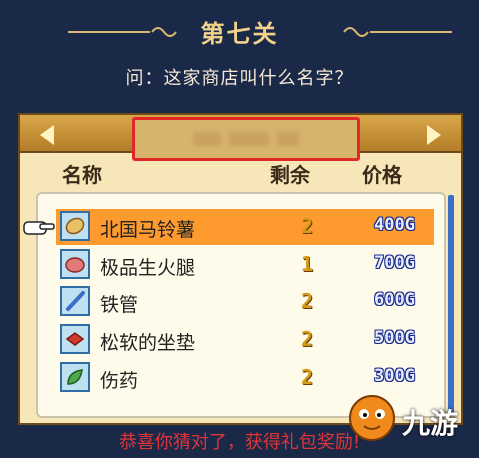 The image size is (479, 458). What do you see at coordinates (394, 376) in the screenshot?
I see `item-price: 300G` at bounding box center [394, 376].